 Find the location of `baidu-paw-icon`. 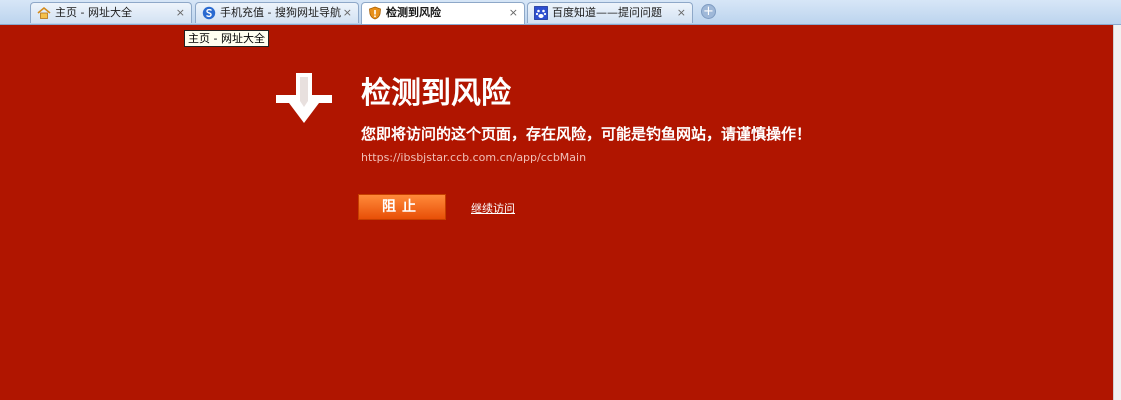

baidu-paw-icon is located at coordinates (541, 13).